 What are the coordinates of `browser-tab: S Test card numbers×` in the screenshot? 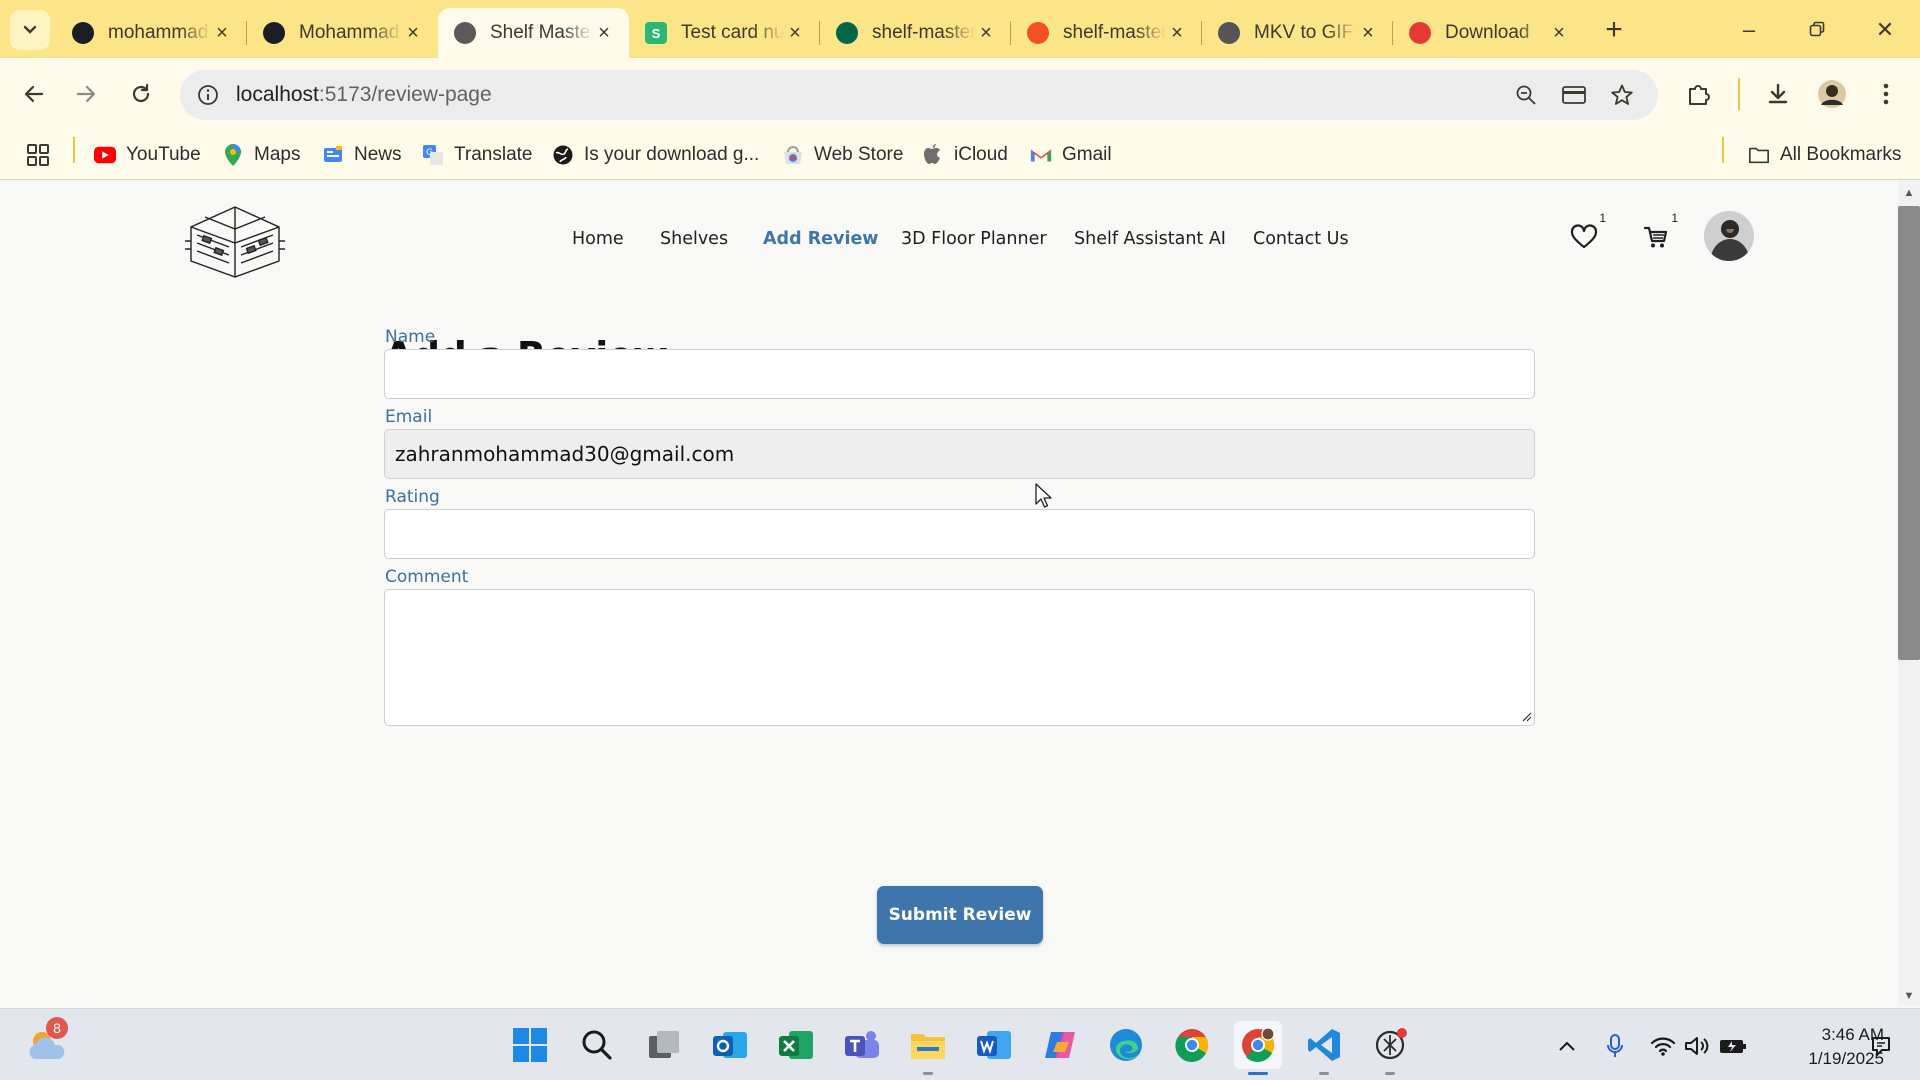 It's located at (724, 33).